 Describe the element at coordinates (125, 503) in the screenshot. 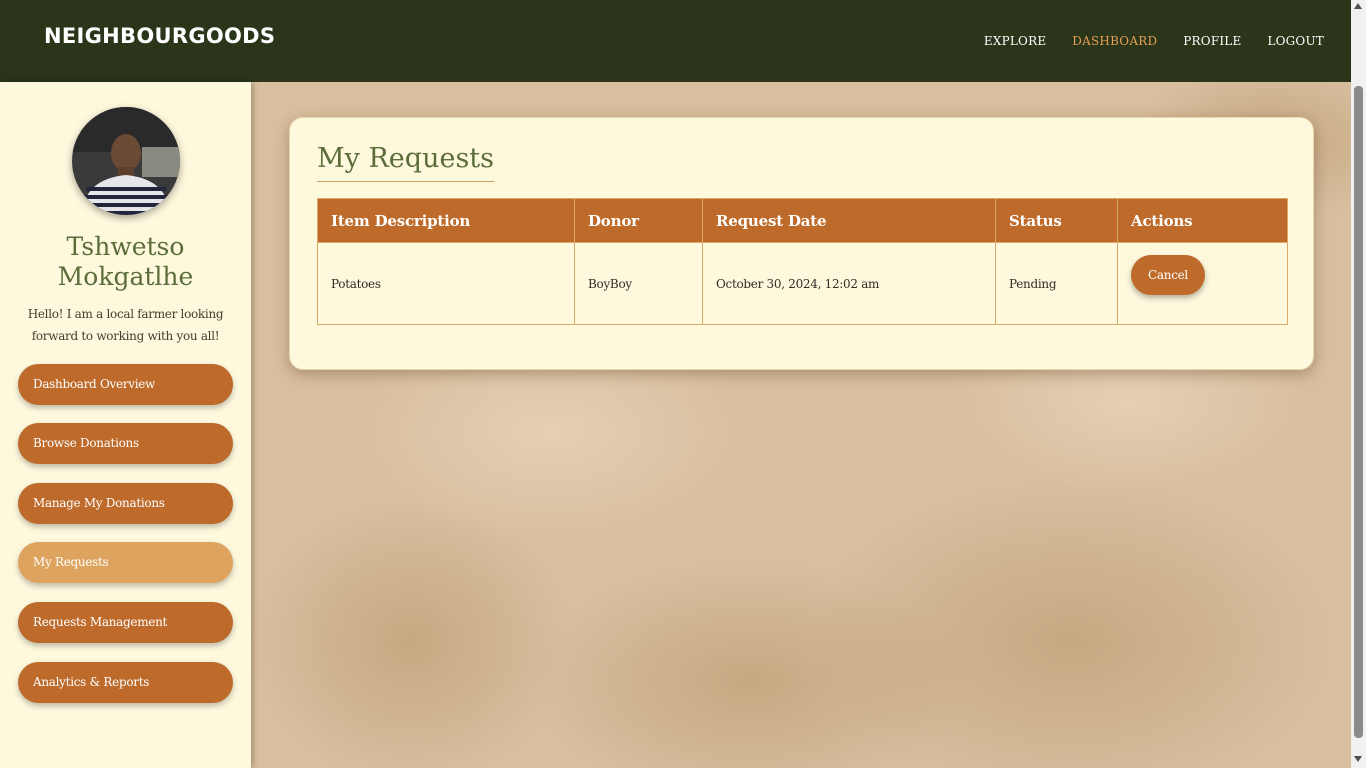

I see `sidebar-item-manage-my-donations: Manage My Donations` at that location.